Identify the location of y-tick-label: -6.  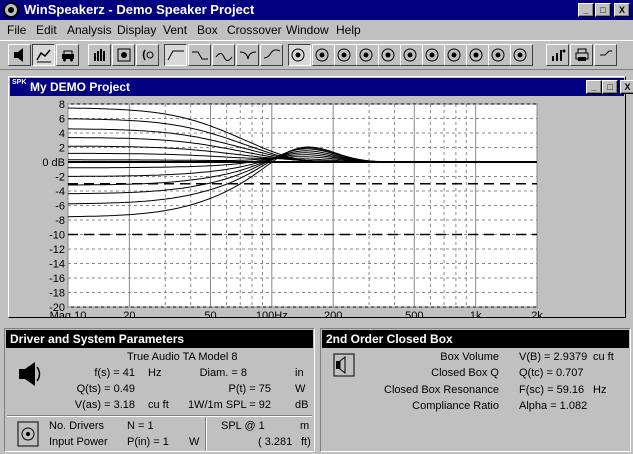
(60, 207).